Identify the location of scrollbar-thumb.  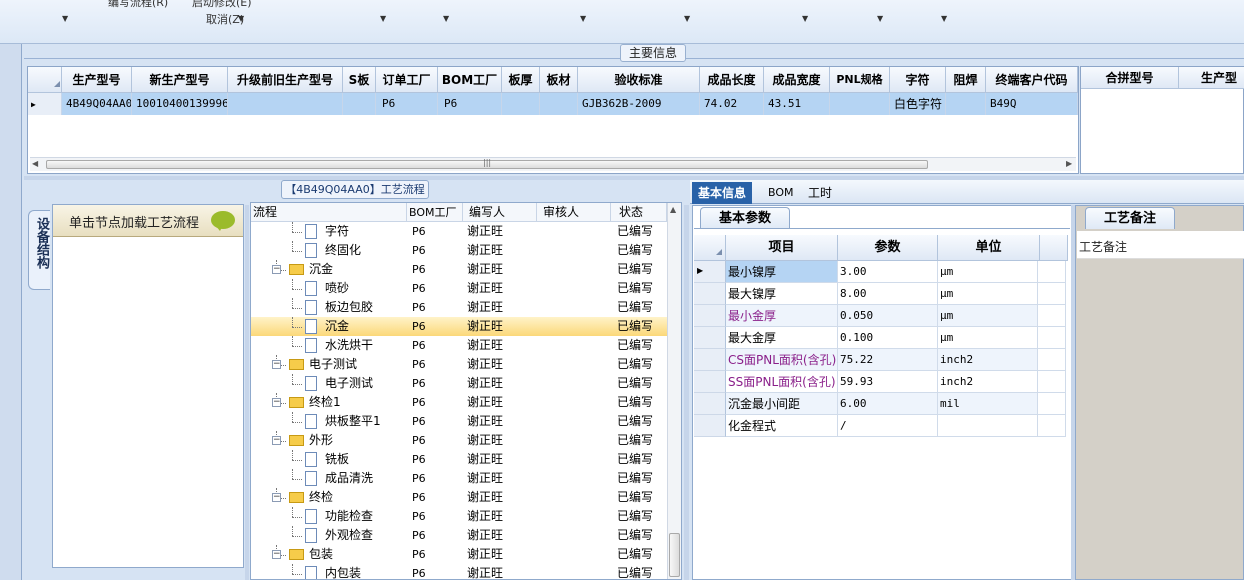
(674, 555).